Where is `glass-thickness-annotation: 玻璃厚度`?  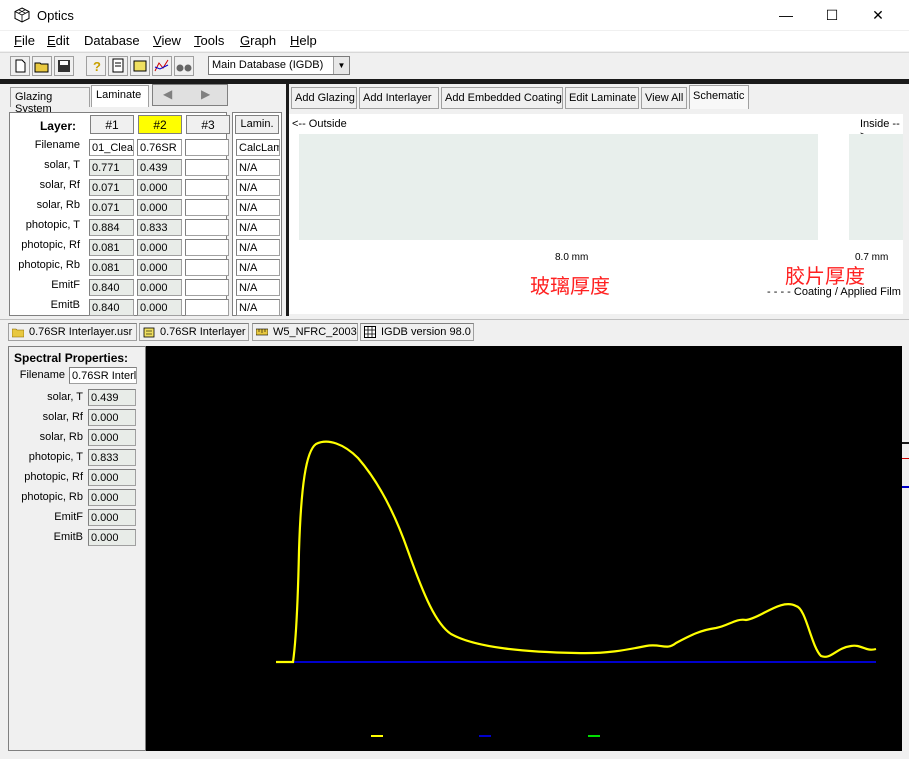
glass-thickness-annotation: 玻璃厚度 is located at coordinates (570, 287).